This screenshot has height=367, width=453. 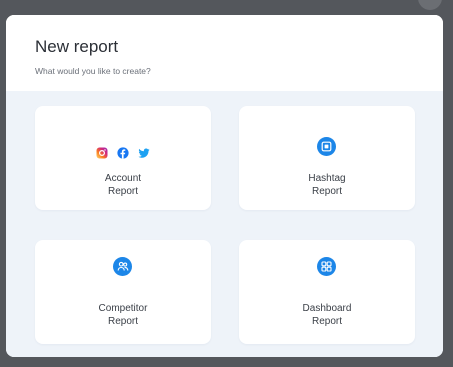 I want to click on card-label-line1: Account, so click(x=123, y=178).